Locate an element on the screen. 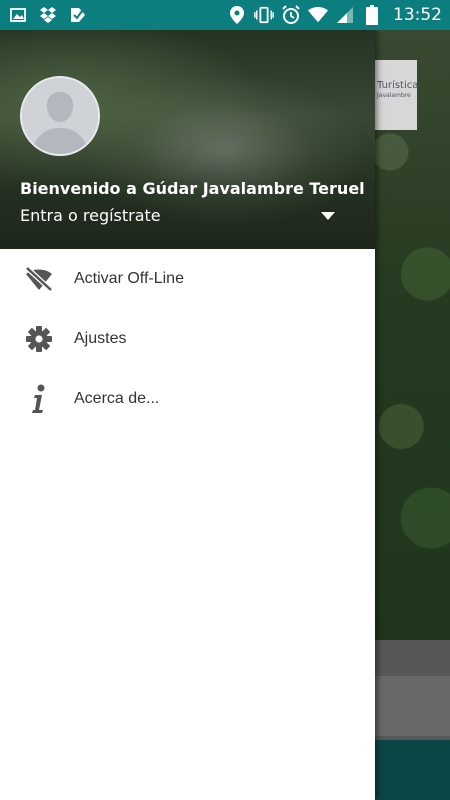  welcome-title: Bienvenido a Gúdar Javalambre Teruel is located at coordinates (192, 188).